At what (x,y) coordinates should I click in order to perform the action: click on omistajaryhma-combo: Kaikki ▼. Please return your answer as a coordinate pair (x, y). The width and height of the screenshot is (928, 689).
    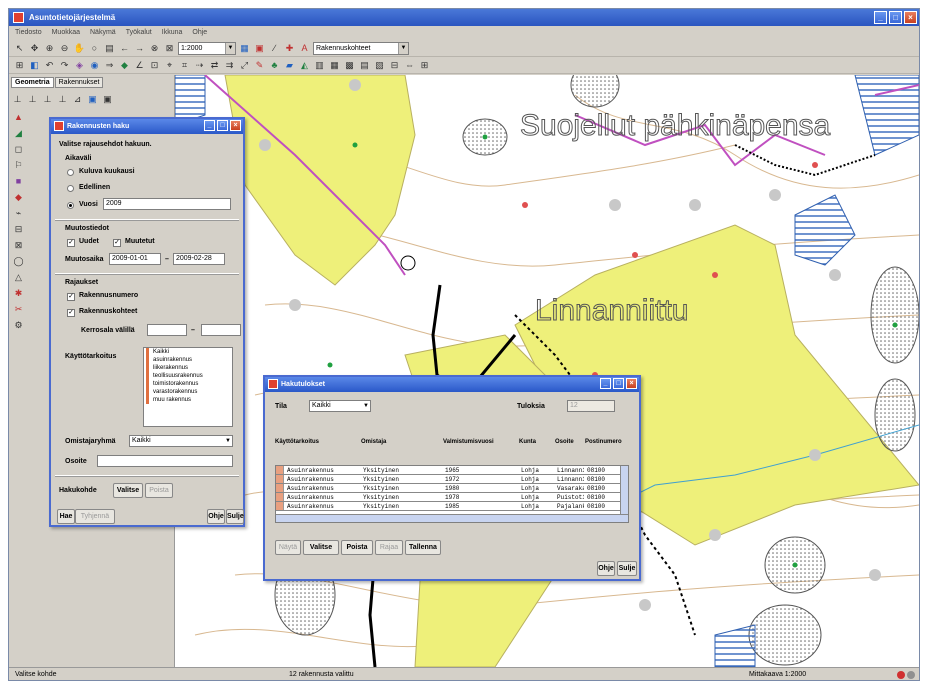
    Looking at the image, I should click on (181, 441).